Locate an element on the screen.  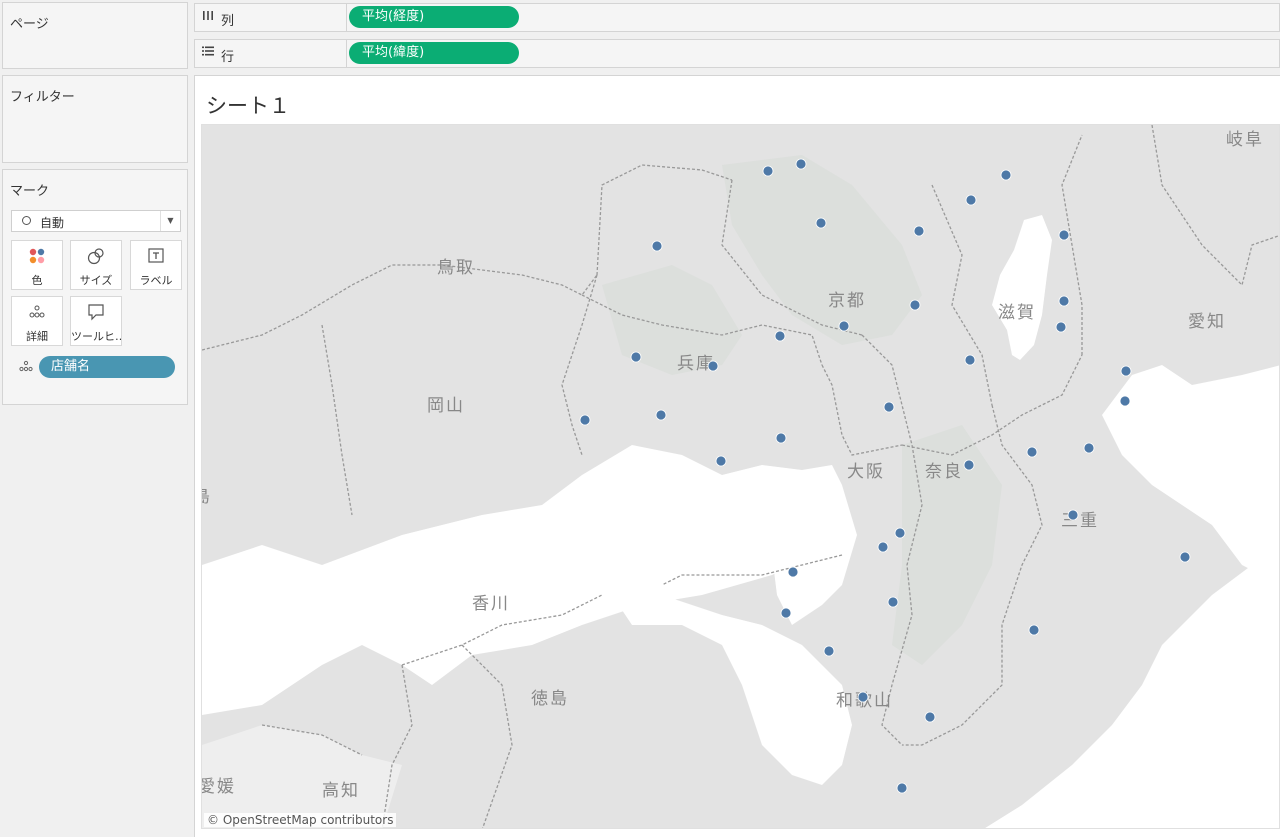
map-attribution: © OpenStreetMap contributors is located at coordinates (300, 820).